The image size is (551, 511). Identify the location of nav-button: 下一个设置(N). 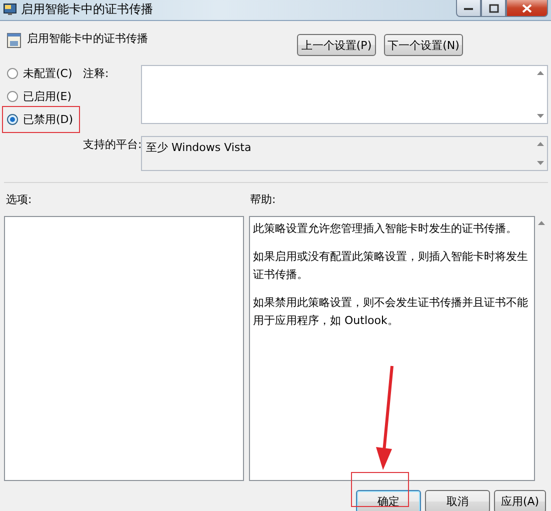
(423, 45).